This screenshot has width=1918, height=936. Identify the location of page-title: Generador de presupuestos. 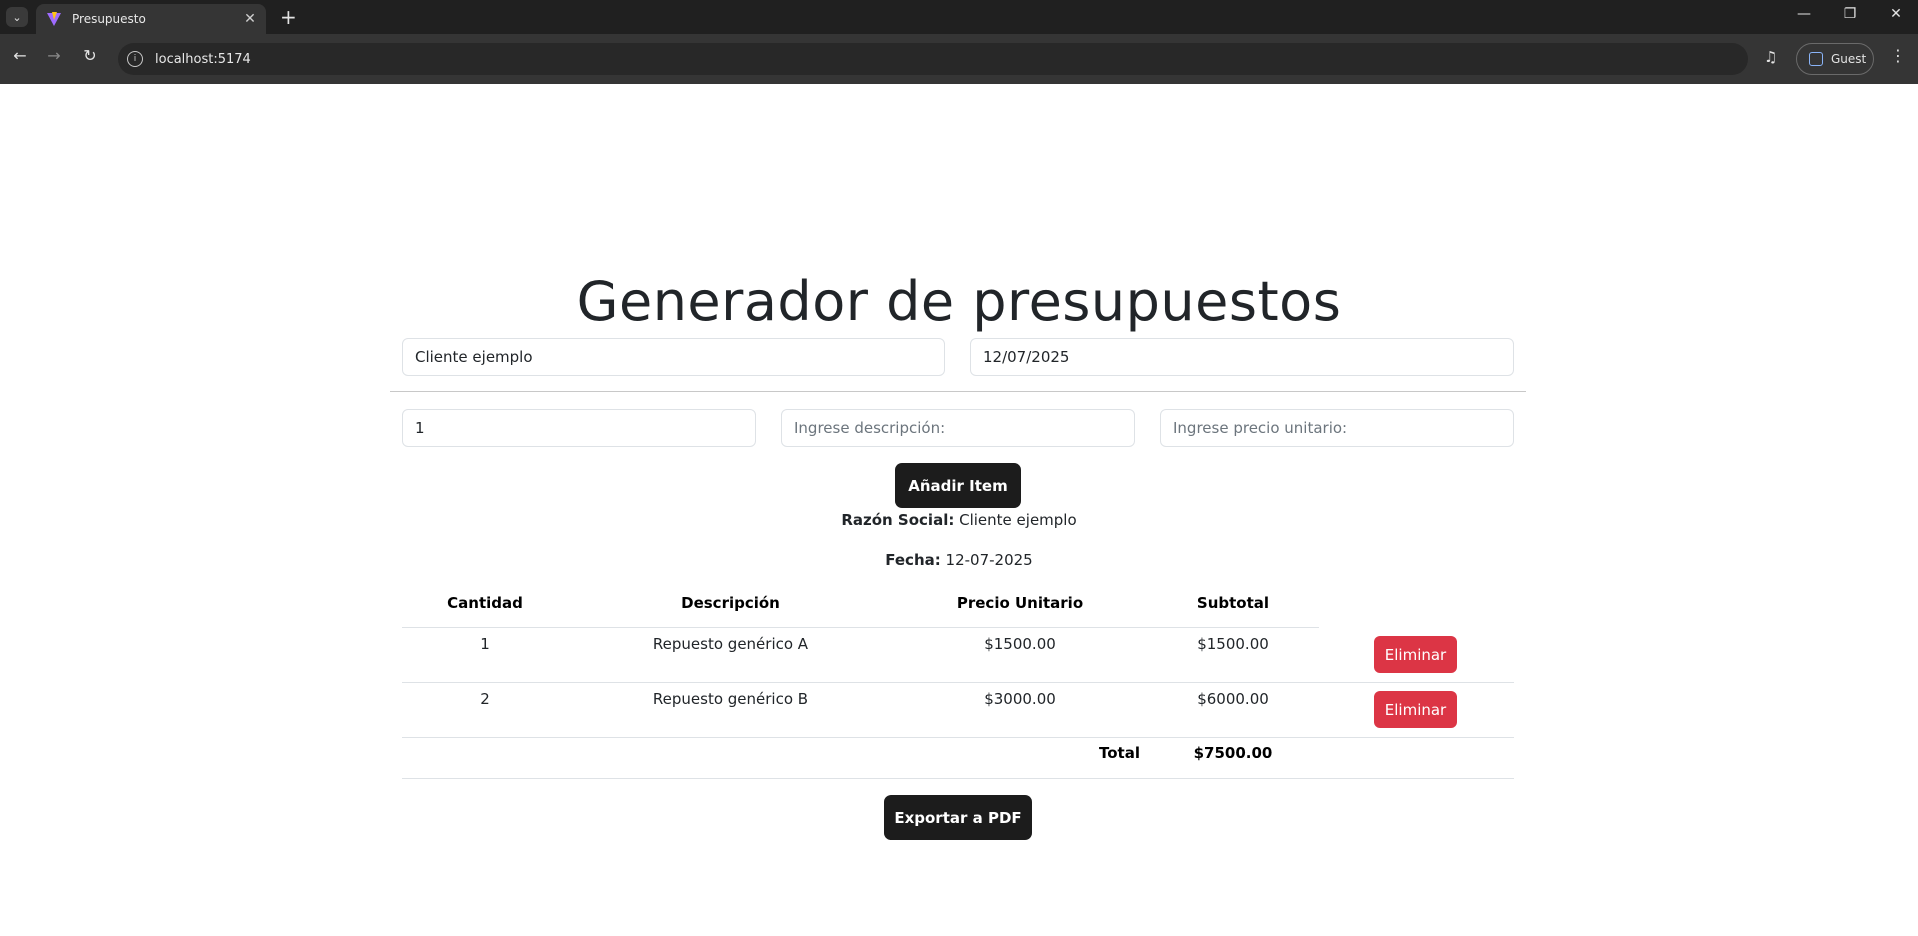
(959, 301).